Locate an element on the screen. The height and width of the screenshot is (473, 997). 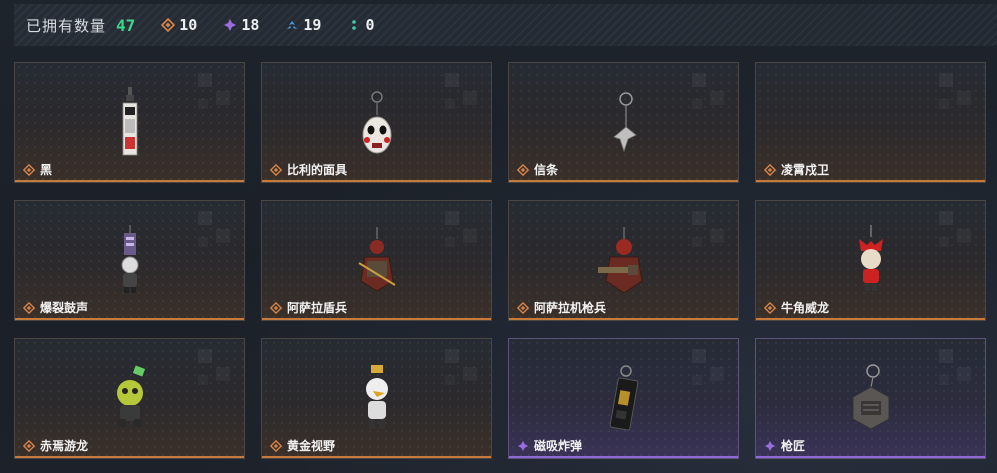
charm-name: 信条 is located at coordinates (537, 169).